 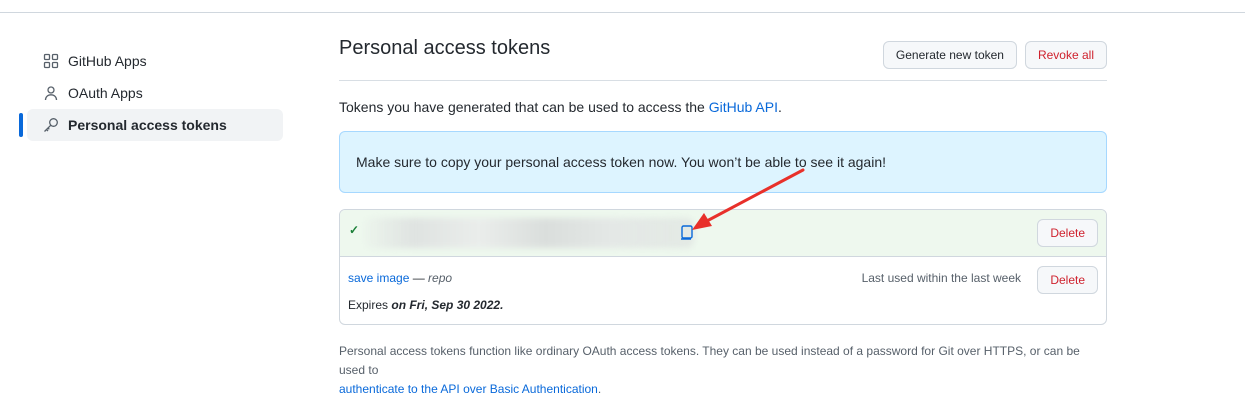 What do you see at coordinates (51, 125) in the screenshot?
I see `key-icon` at bounding box center [51, 125].